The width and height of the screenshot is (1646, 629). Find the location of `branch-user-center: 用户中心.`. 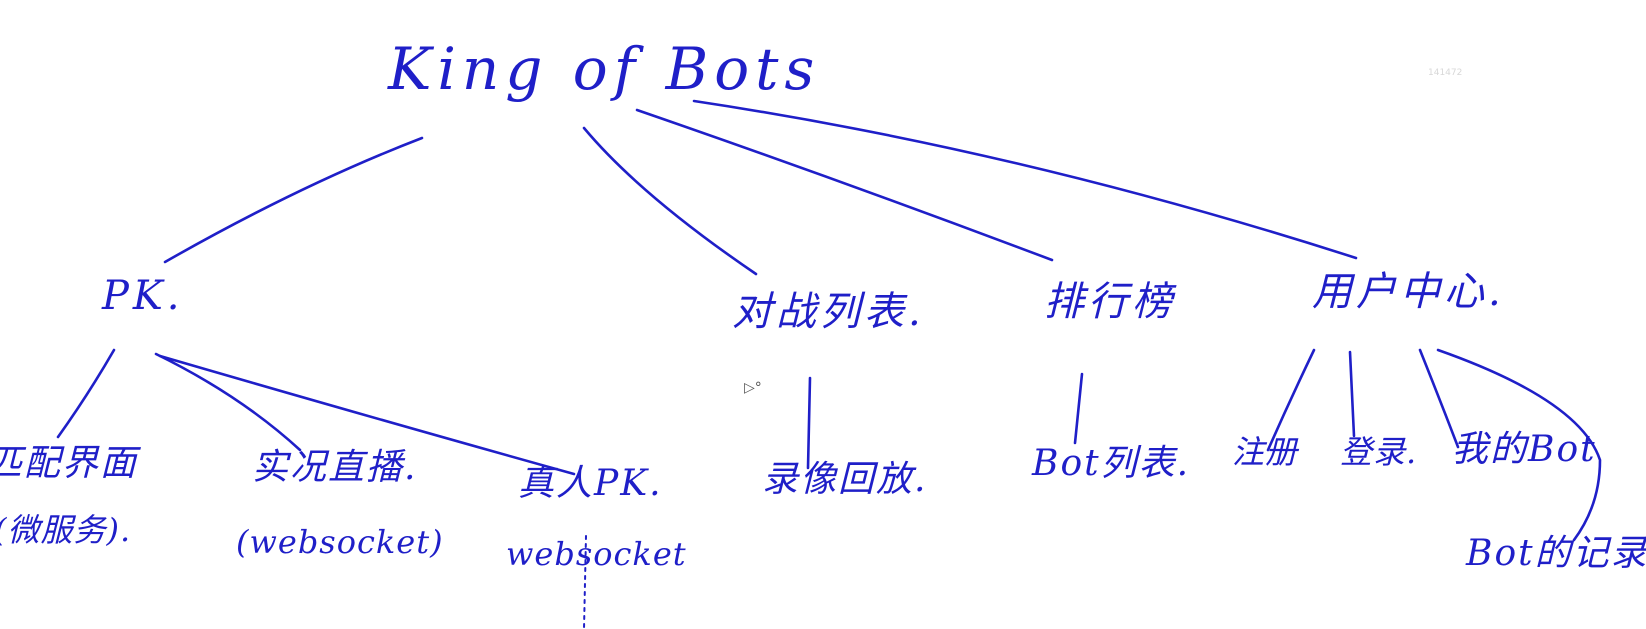

branch-user-center: 用户中心. is located at coordinates (1408, 292).